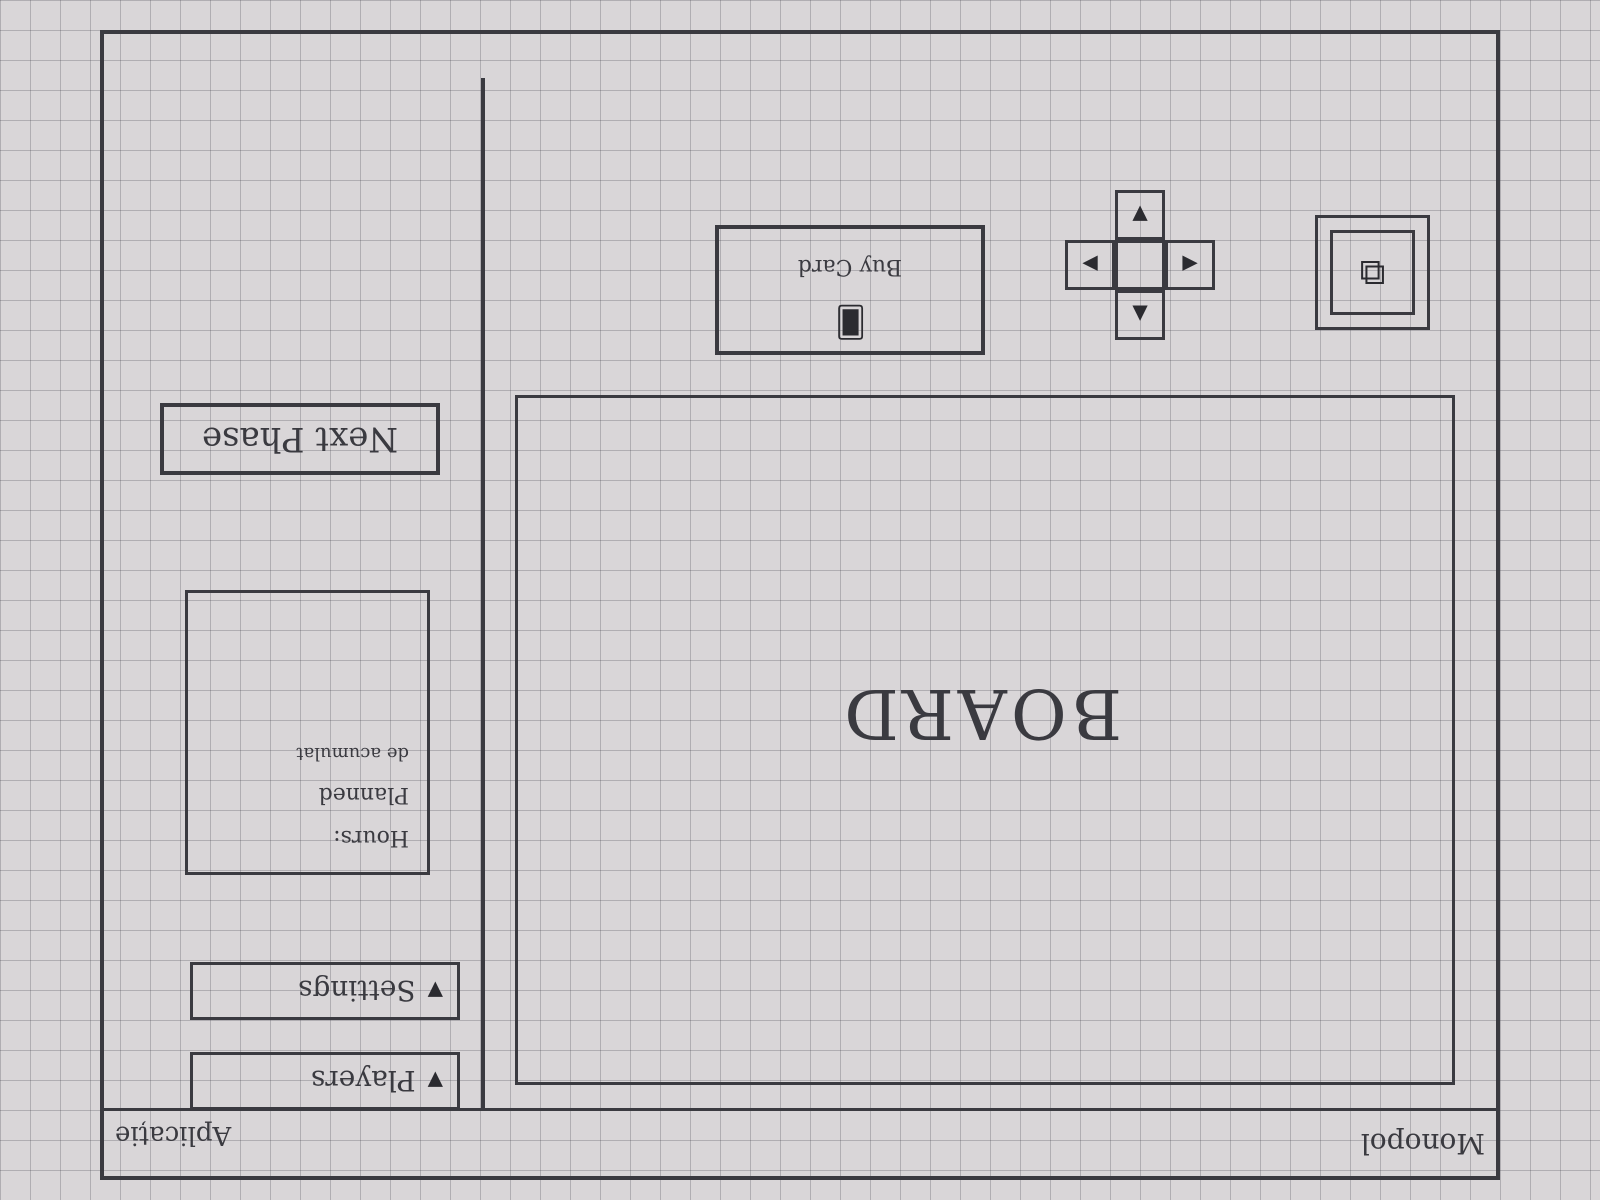  I want to click on window-title: Monopol, so click(1422, 1143).